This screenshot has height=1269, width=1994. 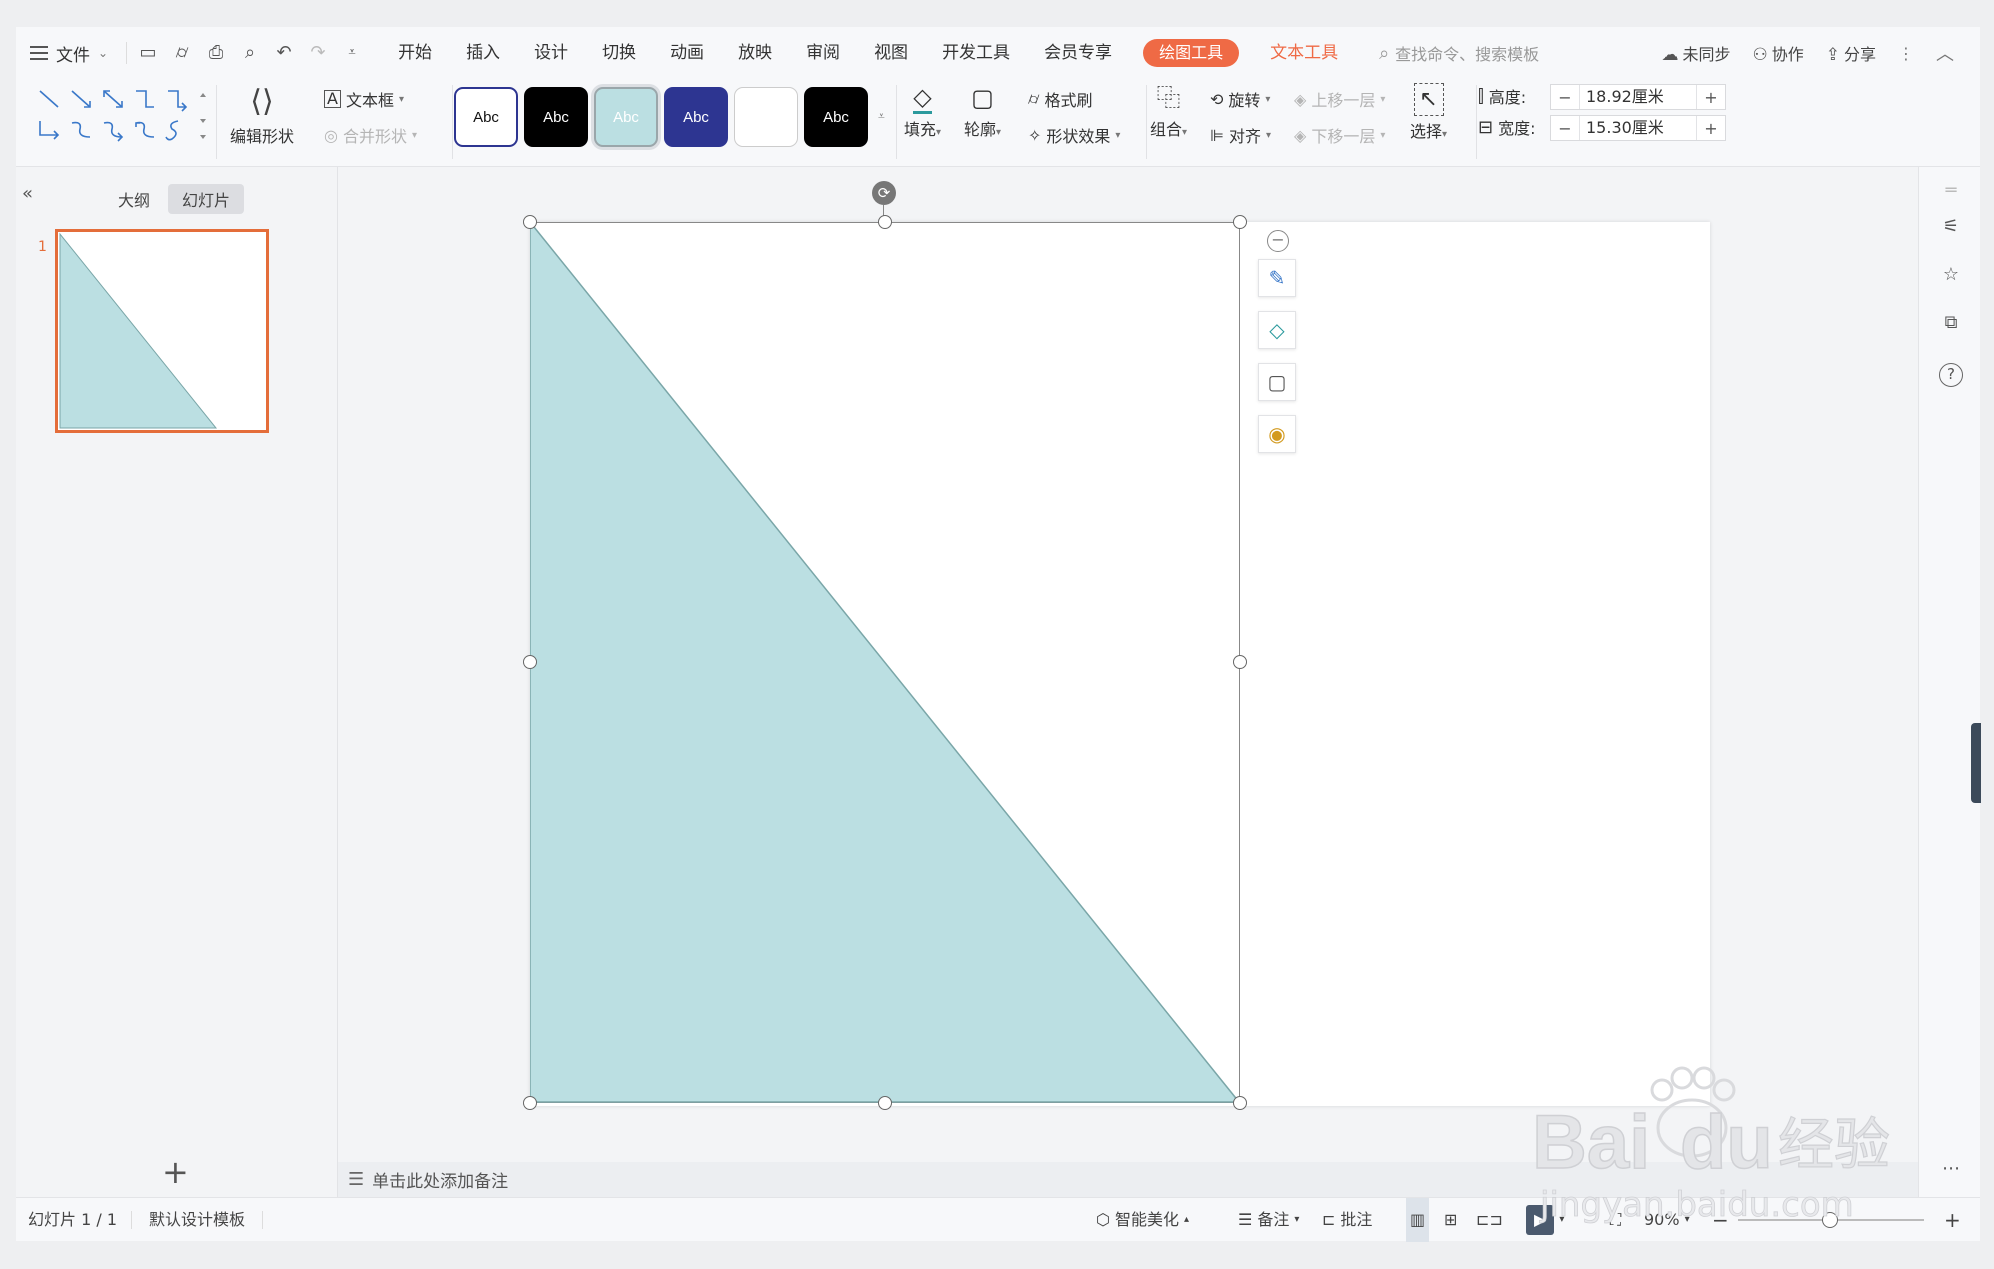 What do you see at coordinates (696, 117) in the screenshot?
I see `shape-style-blue: Abc` at bounding box center [696, 117].